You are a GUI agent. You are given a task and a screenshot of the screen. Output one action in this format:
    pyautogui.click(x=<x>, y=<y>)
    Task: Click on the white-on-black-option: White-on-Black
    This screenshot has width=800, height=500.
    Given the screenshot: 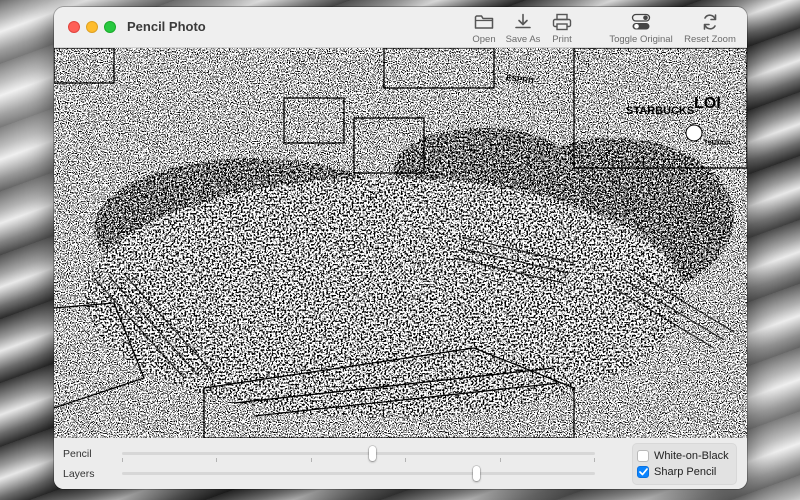 What is the action you would take?
    pyautogui.click(x=683, y=456)
    